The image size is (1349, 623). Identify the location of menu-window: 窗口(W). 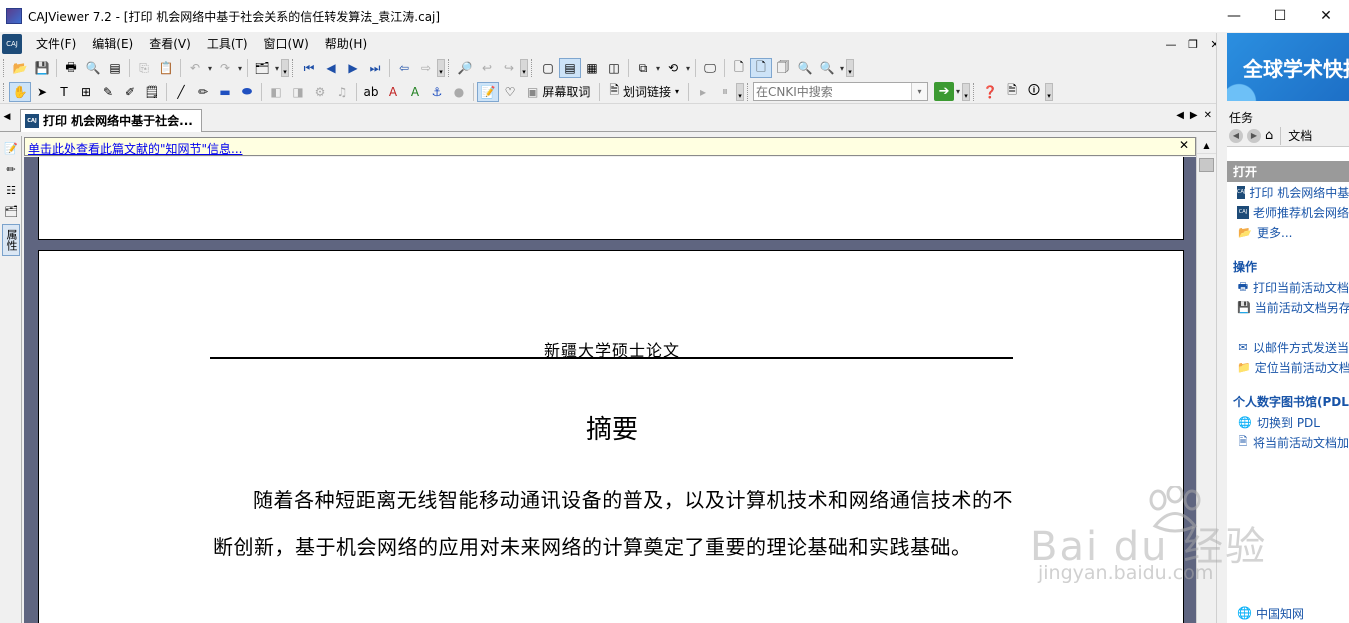
(286, 44).